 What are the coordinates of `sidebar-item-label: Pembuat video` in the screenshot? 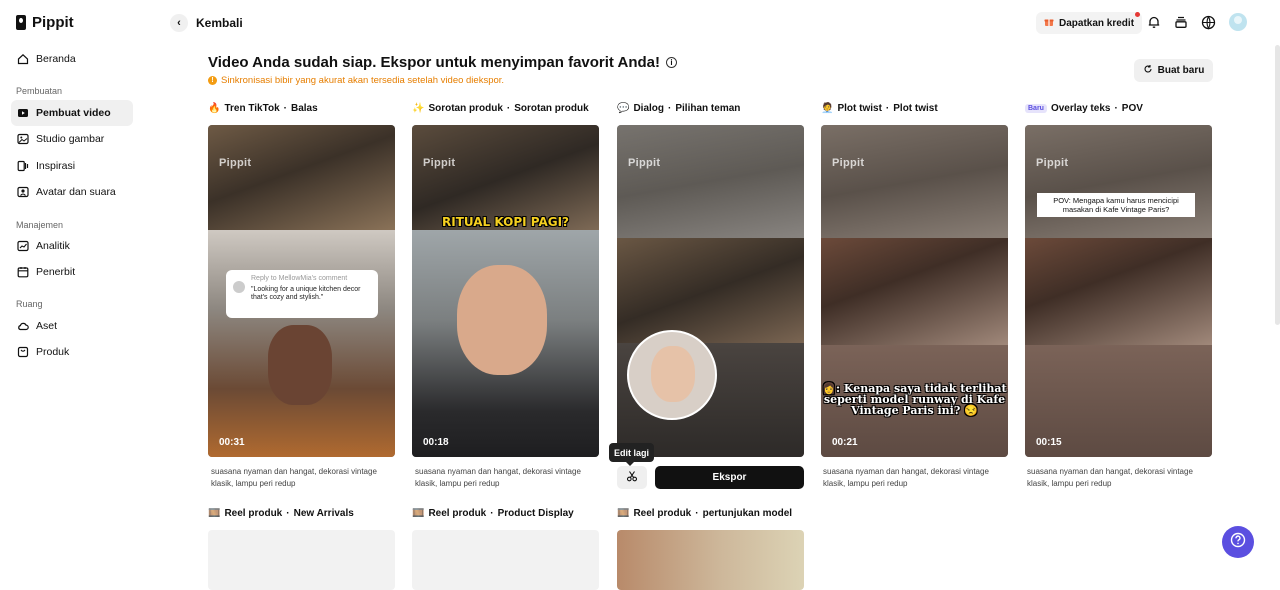 It's located at (73, 113).